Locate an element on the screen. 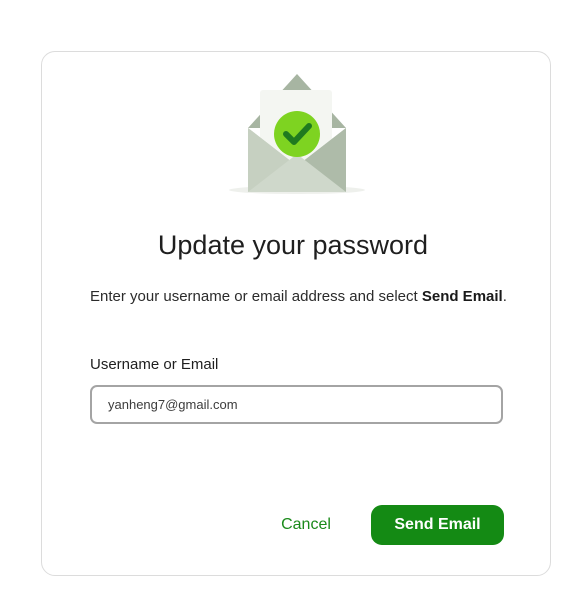 This screenshot has width=586, height=602. send-email-button: Send Email is located at coordinates (437, 525).